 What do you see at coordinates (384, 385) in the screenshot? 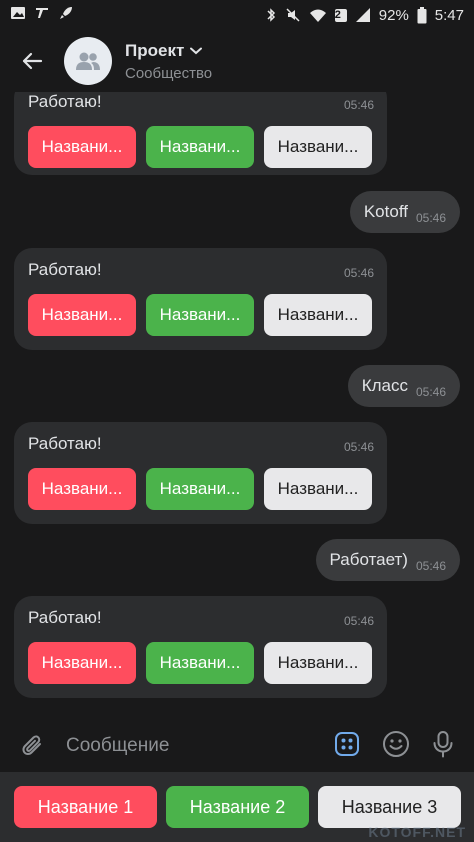
I see `message-text: Класс` at bounding box center [384, 385].